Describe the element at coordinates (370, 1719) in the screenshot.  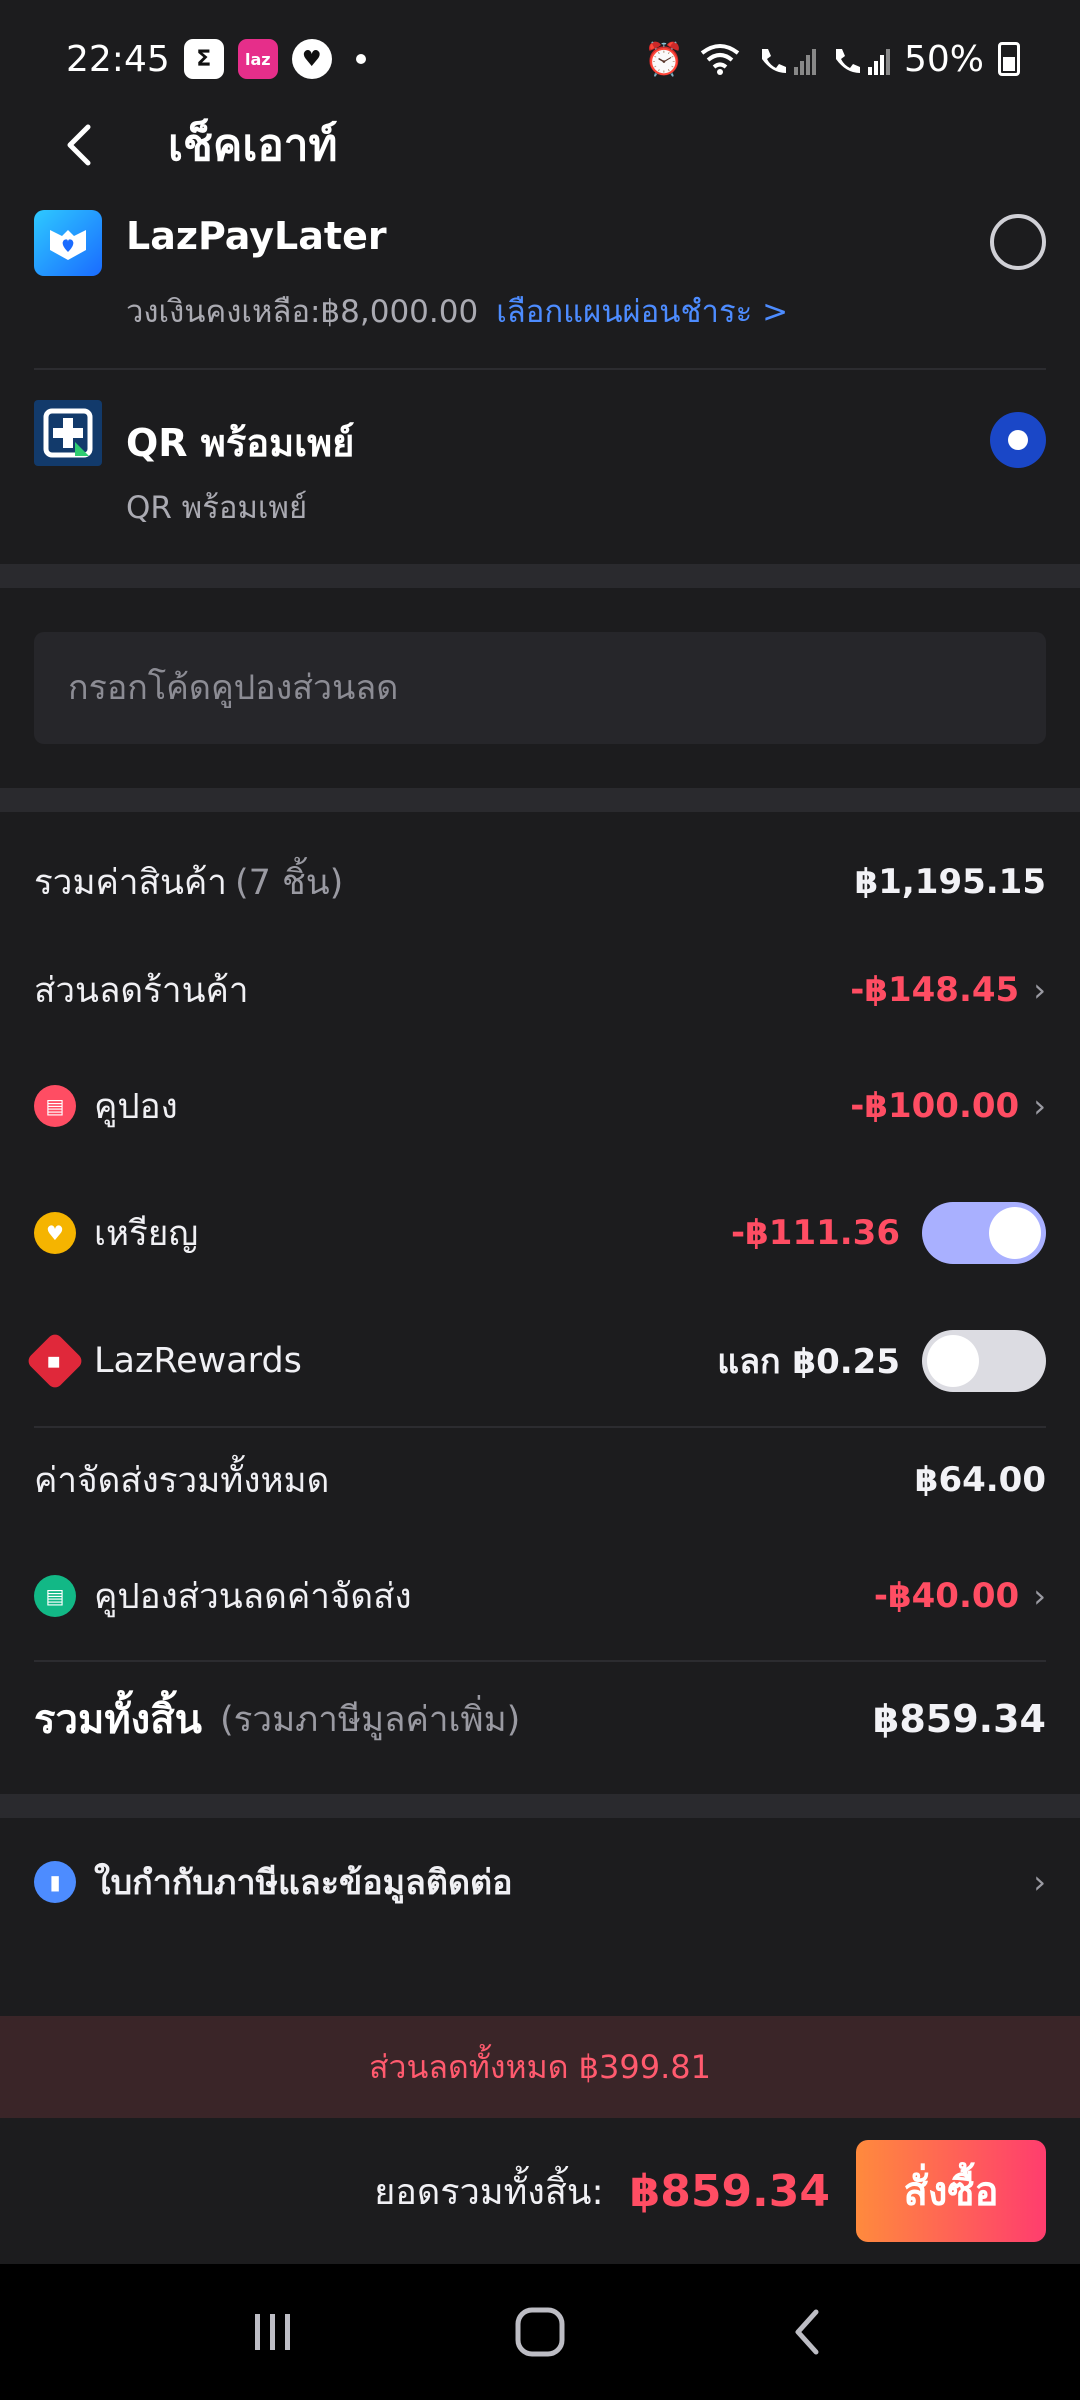
I see `total-note: (รวมภาษีมูลค่าเพิ่ม)` at that location.